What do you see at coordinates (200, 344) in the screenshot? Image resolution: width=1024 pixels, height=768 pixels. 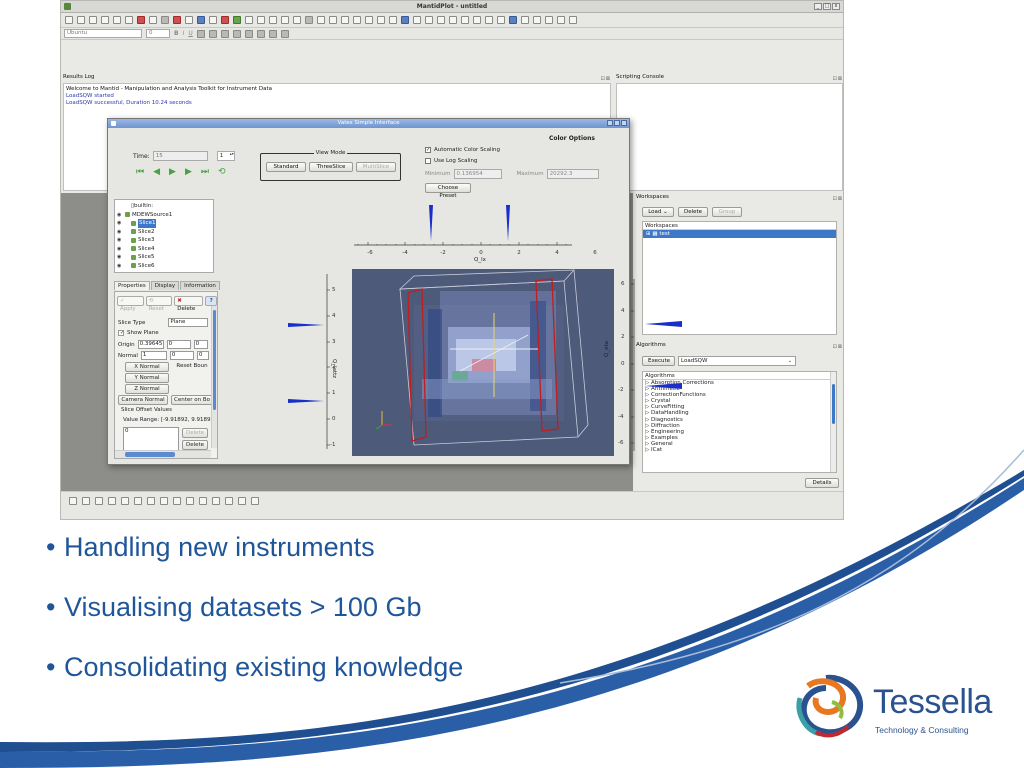 I see `origin-z-field: 0` at bounding box center [200, 344].